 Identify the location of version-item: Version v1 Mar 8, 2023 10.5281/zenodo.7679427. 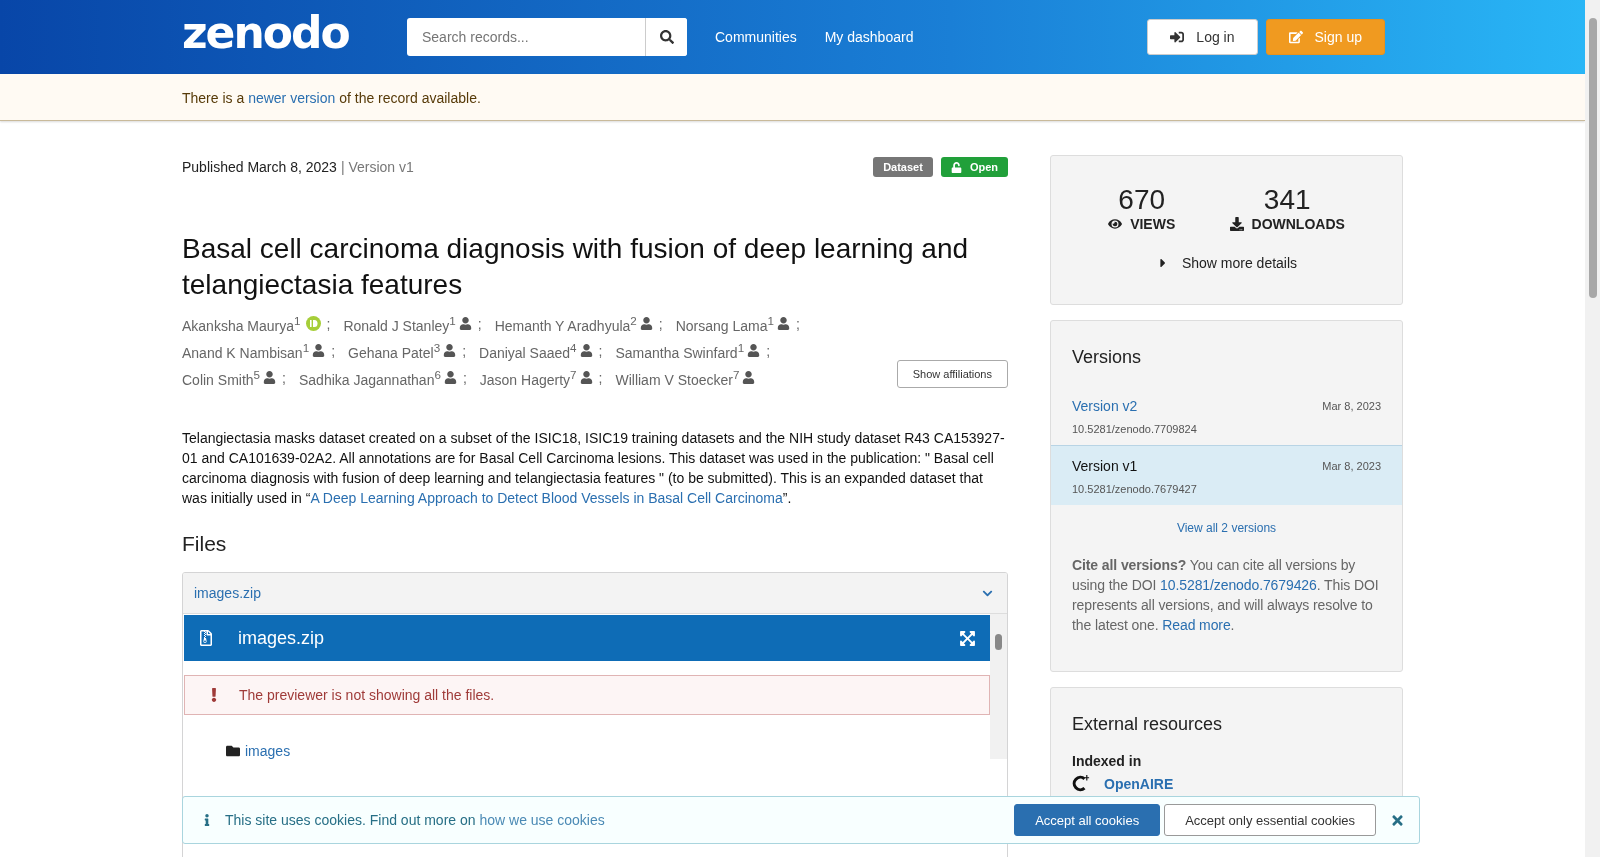
(1226, 475).